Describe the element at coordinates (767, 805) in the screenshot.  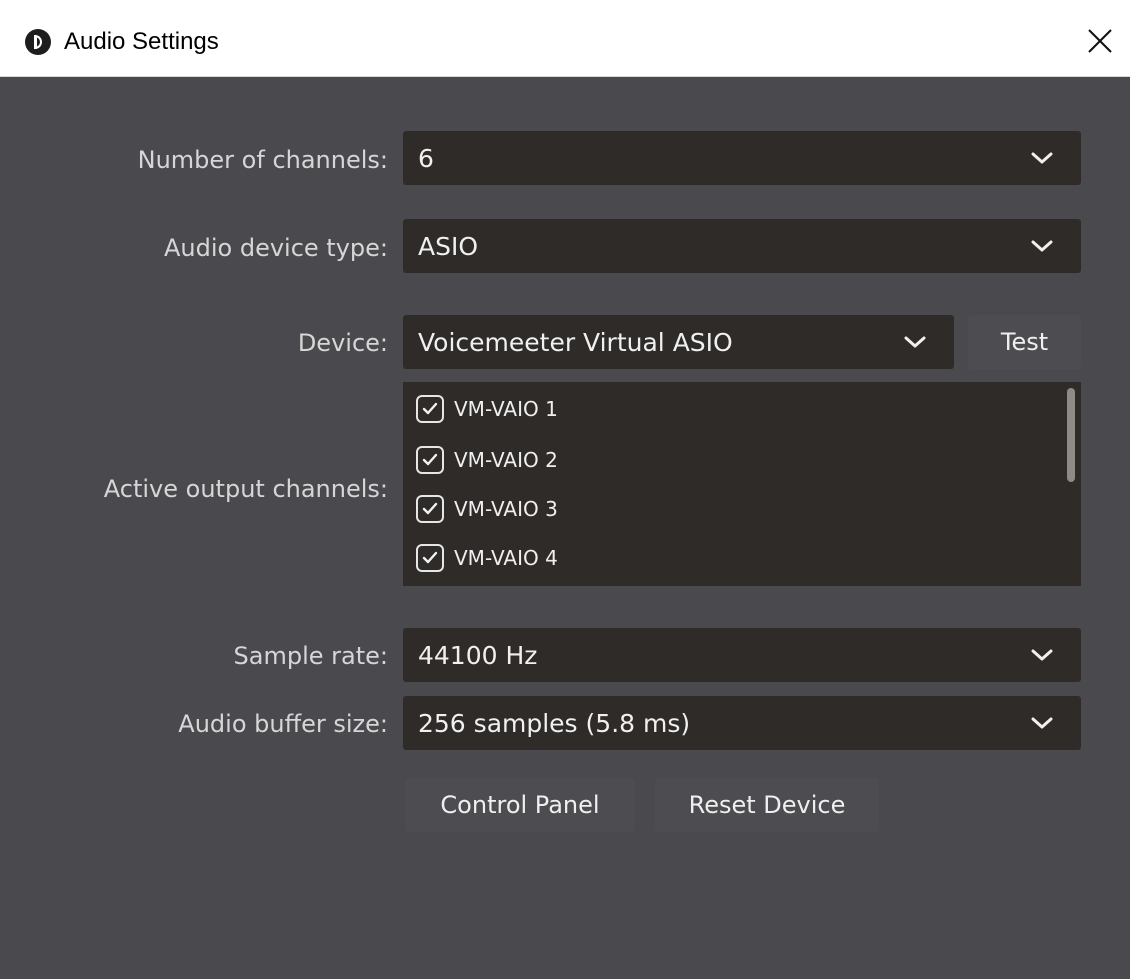
I see `reset-device-button: Reset Device` at that location.